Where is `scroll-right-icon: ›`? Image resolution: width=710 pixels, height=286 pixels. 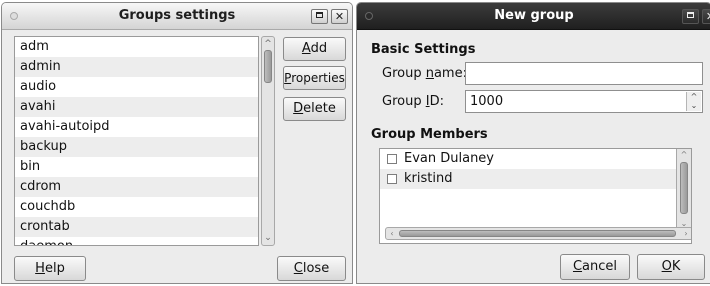 scroll-right-icon: › is located at coordinates (686, 233).